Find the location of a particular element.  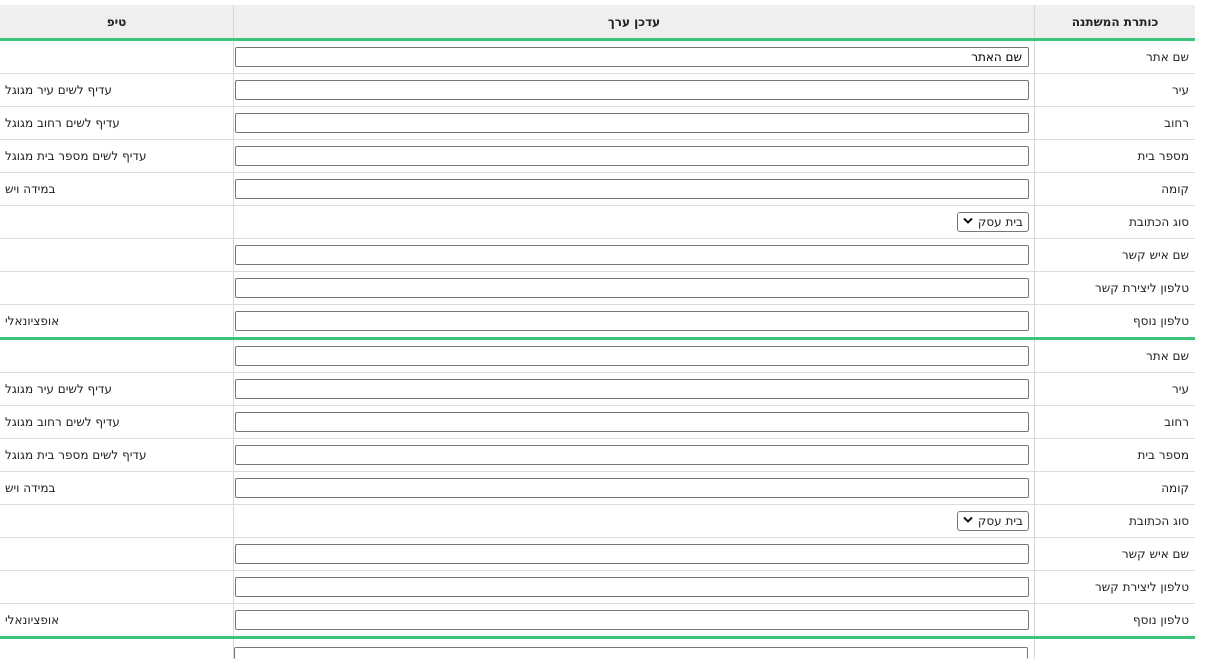

tip-text: עדיף לשים עיר מגוגל is located at coordinates (58, 389).